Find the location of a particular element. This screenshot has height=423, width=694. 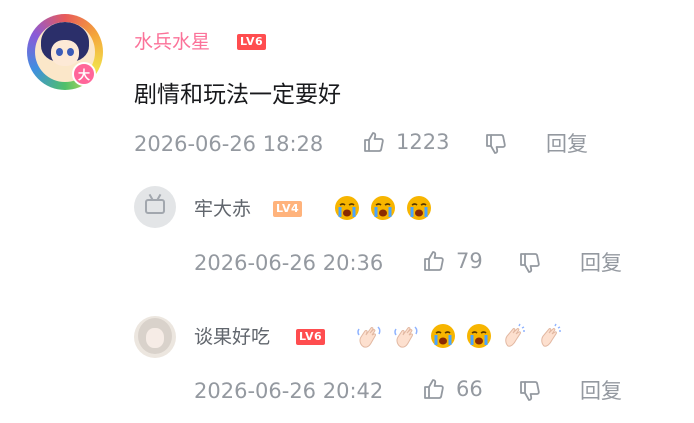

username: 水兵水星 is located at coordinates (172, 42).